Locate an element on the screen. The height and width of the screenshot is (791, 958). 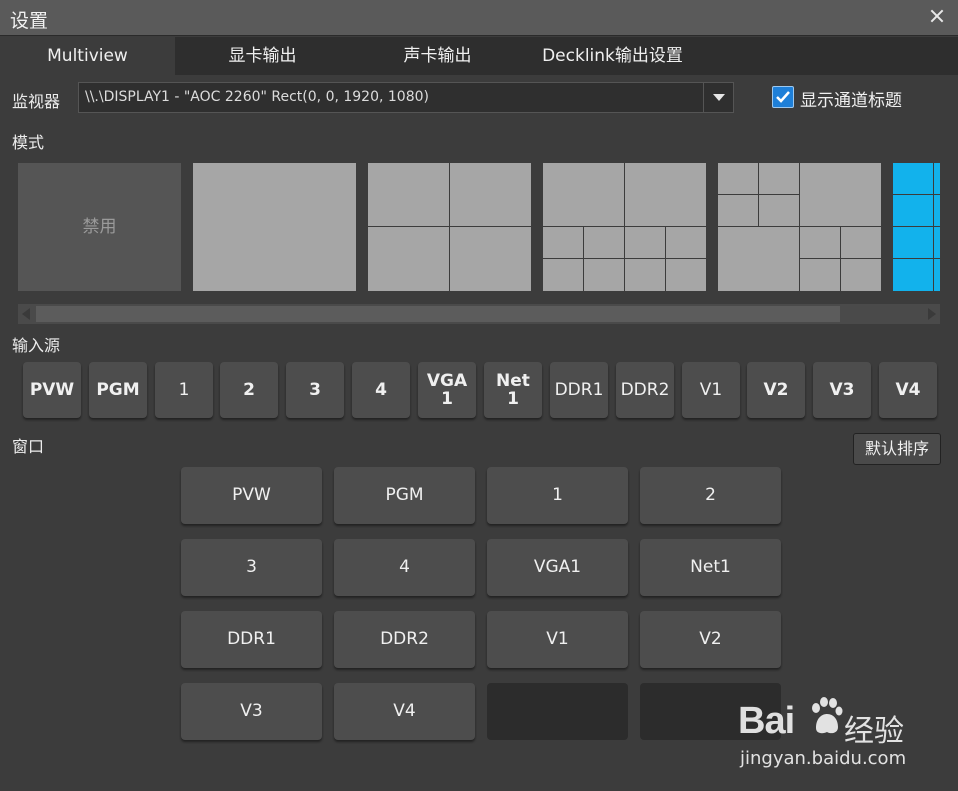
scrollbar-thumb is located at coordinates (438, 314).